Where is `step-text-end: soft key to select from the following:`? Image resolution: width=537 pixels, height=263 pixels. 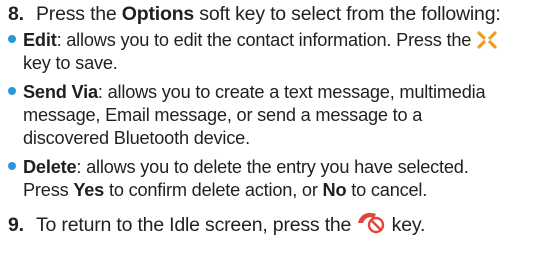
step-text-end: soft key to select from the following: is located at coordinates (347, 14).